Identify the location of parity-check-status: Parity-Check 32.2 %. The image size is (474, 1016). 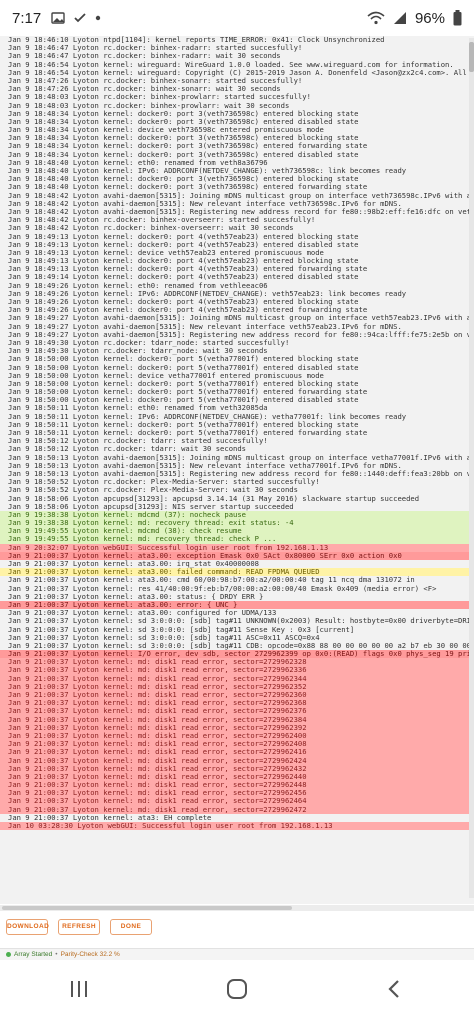
(90, 954).